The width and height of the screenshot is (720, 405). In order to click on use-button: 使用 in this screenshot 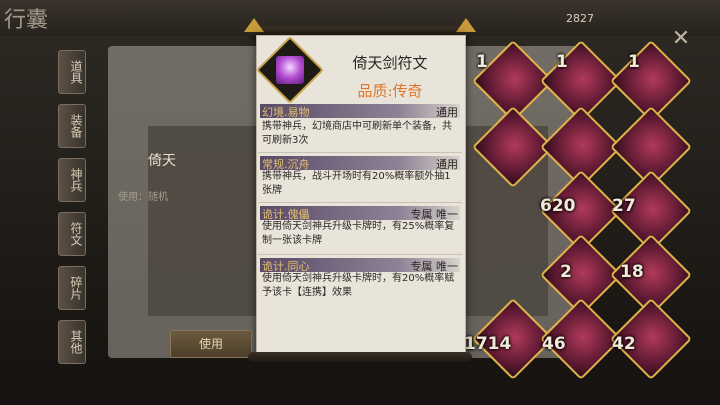, I will do `click(211, 344)`.